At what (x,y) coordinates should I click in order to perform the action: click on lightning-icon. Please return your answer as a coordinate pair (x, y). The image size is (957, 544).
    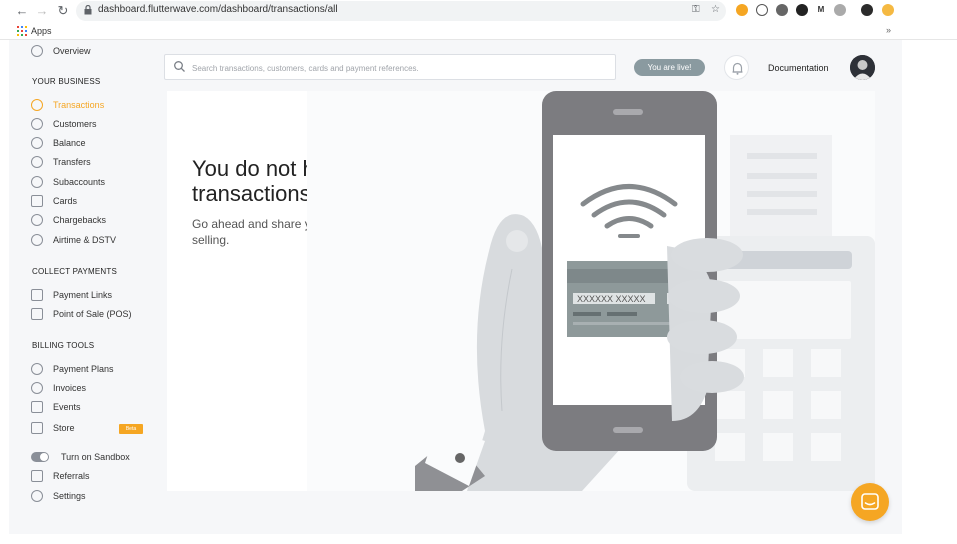
    Looking at the image, I should click on (37, 105).